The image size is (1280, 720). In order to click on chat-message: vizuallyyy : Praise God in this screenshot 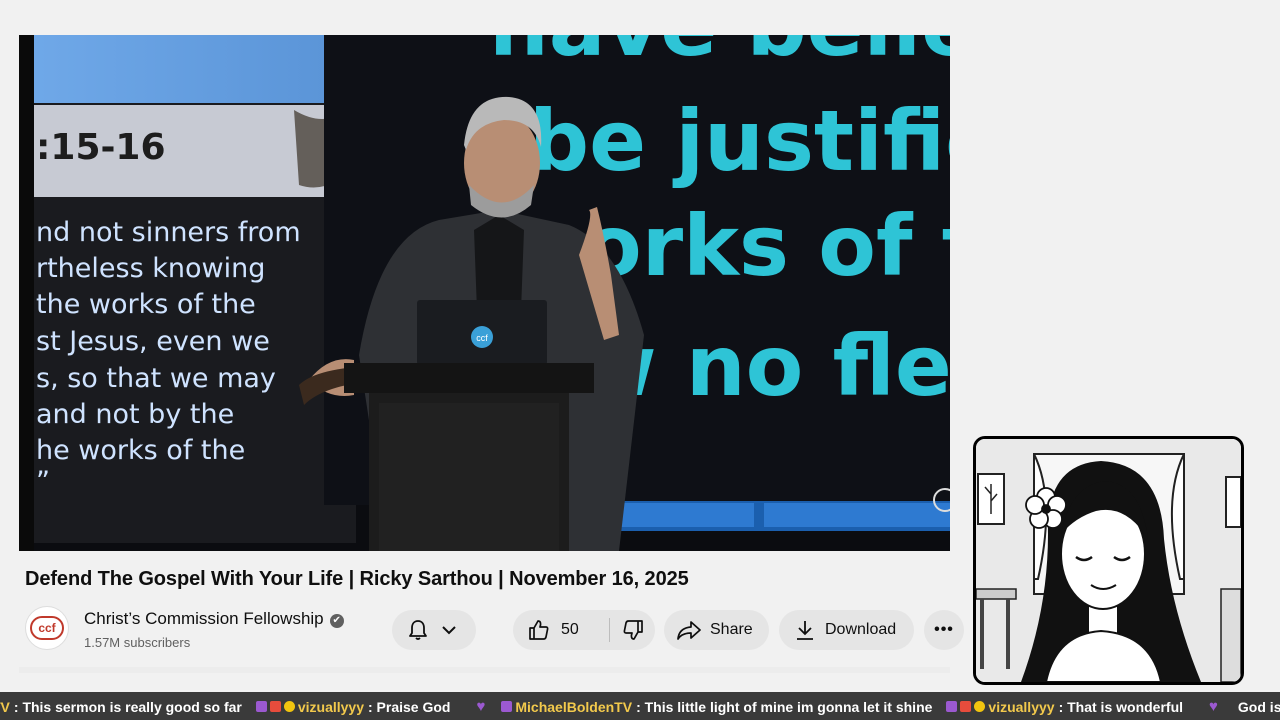, I will do `click(374, 707)`.